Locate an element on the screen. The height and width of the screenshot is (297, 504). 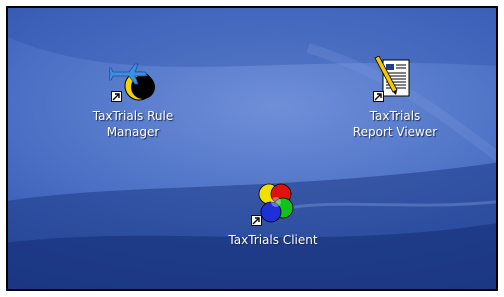
airplane-moon-icon is located at coordinates (133, 80).